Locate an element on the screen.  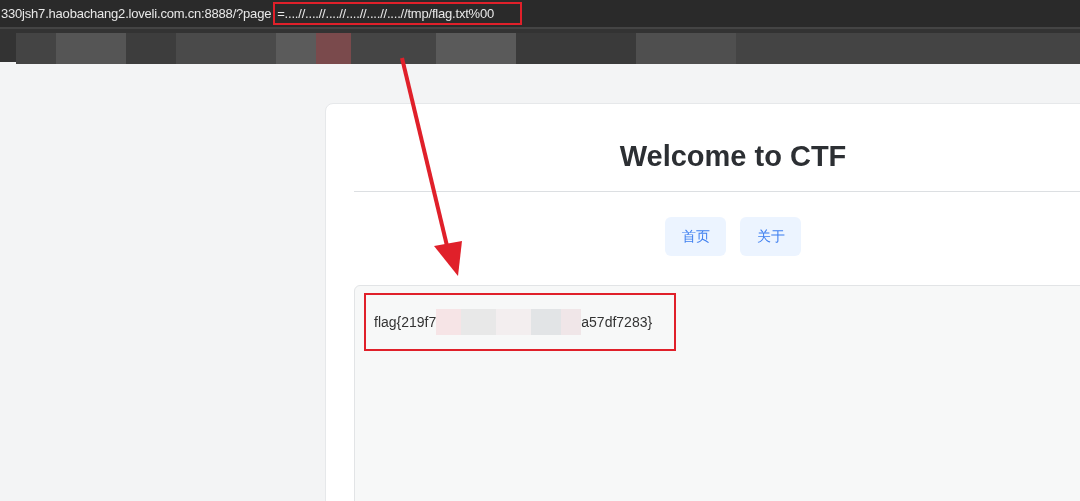
highlighted-url-query: =....//....//....//....//....//....//tmp/flag.txt%00 is located at coordinates (398, 13).